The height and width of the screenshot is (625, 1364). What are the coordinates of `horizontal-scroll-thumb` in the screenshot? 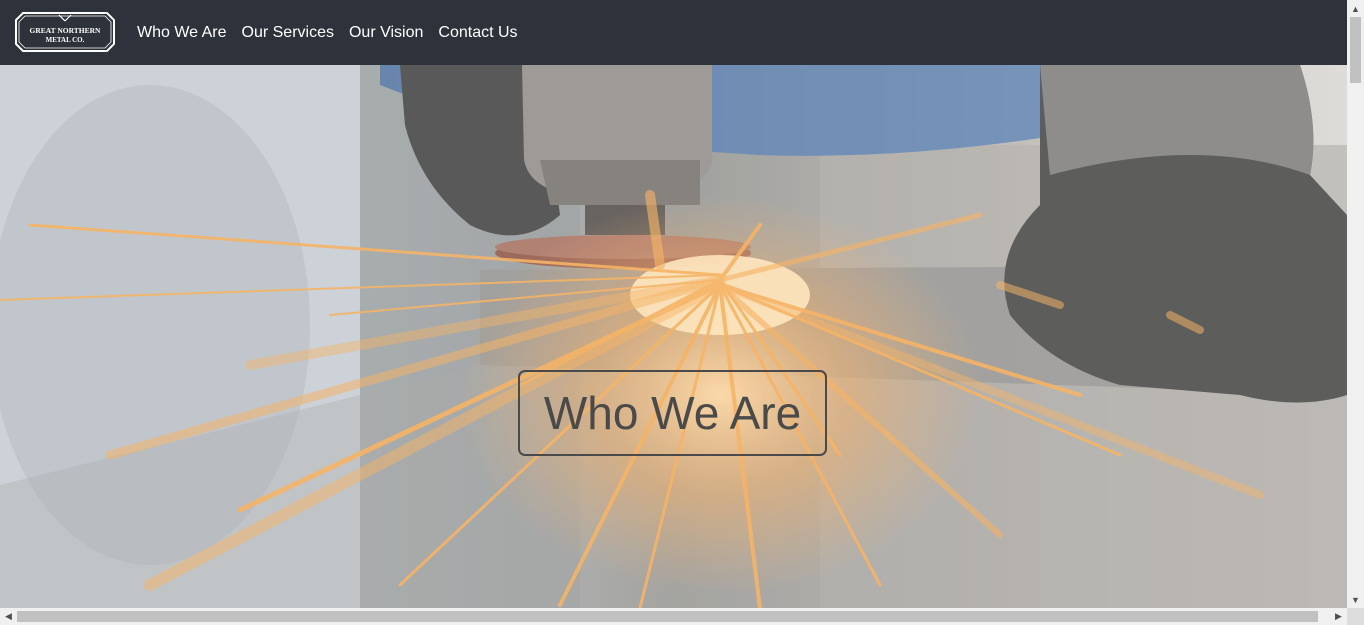 It's located at (667, 616).